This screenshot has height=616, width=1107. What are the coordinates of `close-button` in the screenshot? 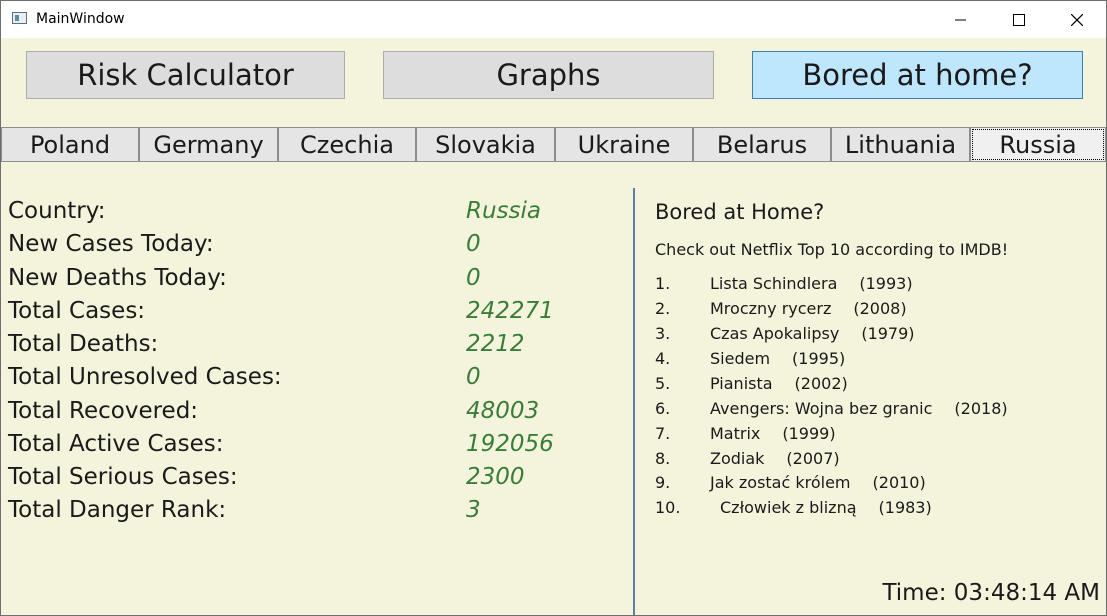 It's located at (1077, 19).